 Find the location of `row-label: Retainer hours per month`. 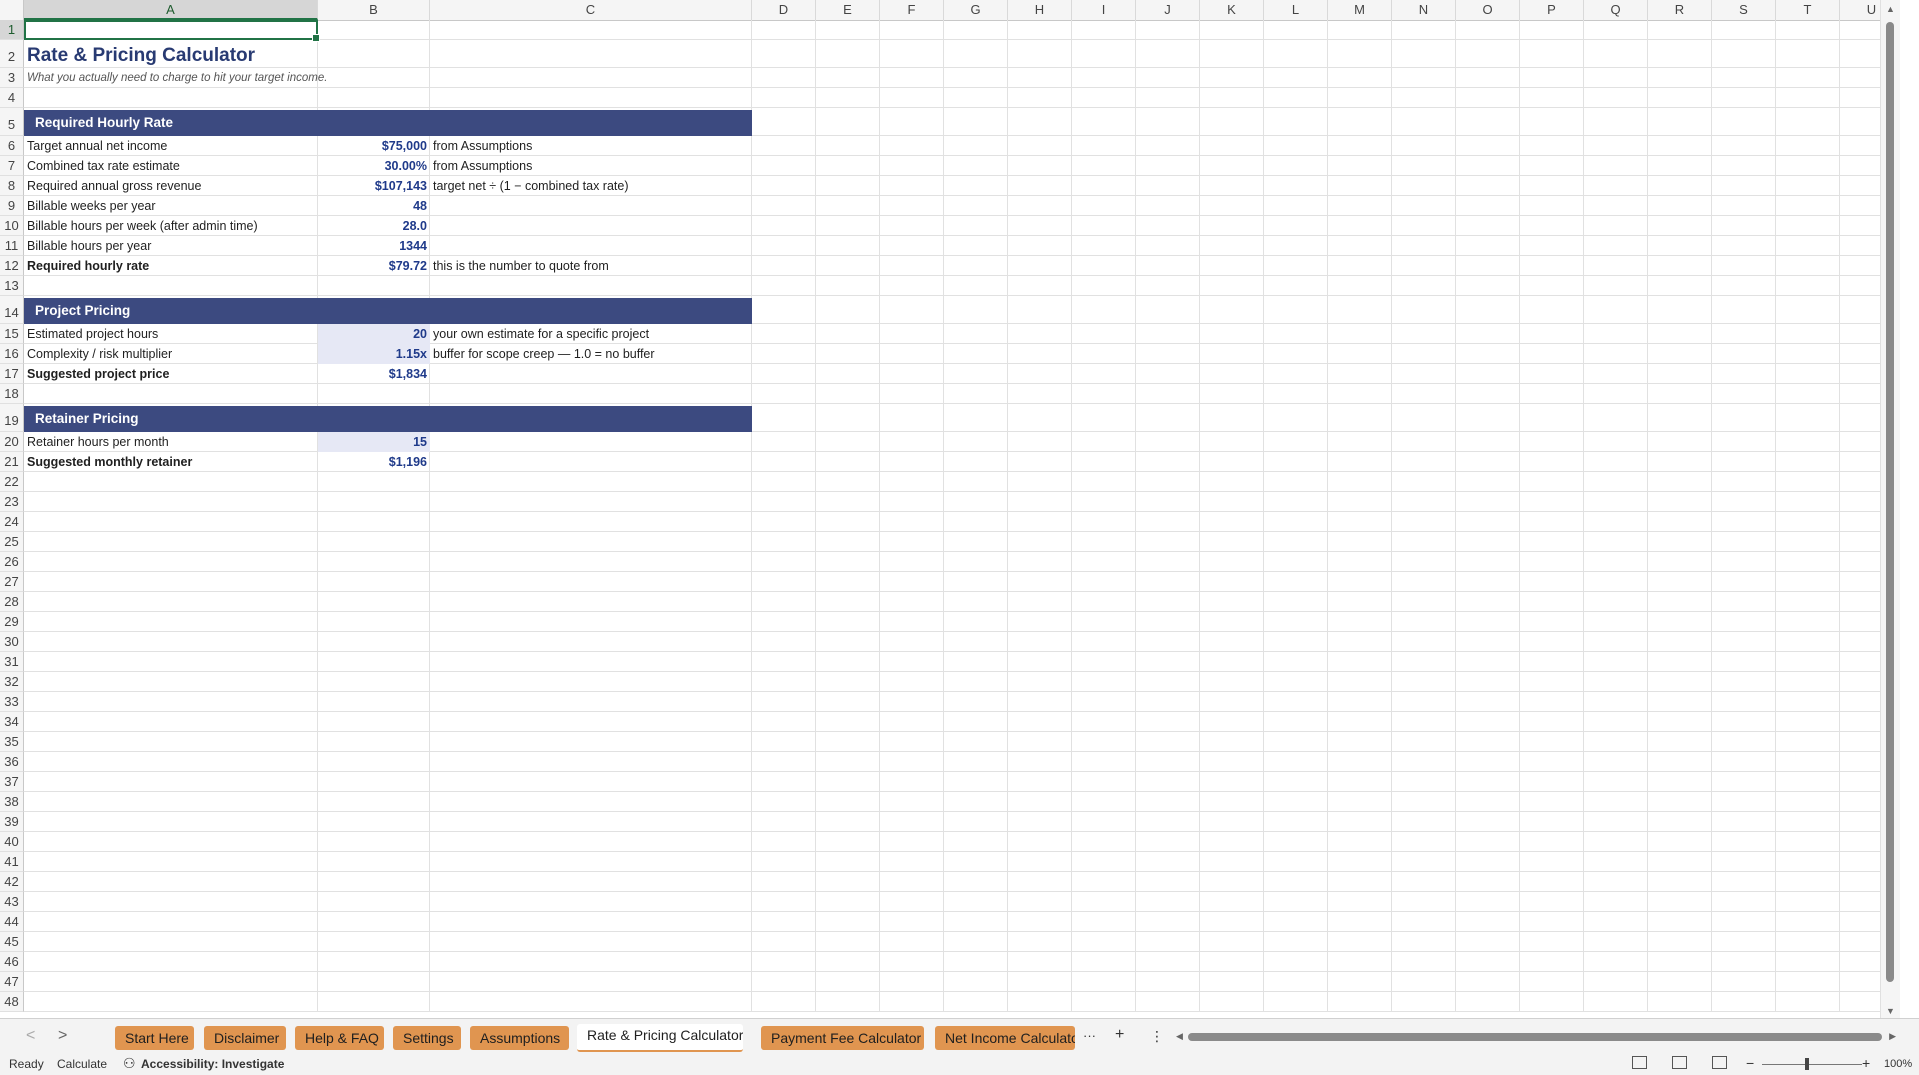

row-label: Retainer hours per month is located at coordinates (171, 442).